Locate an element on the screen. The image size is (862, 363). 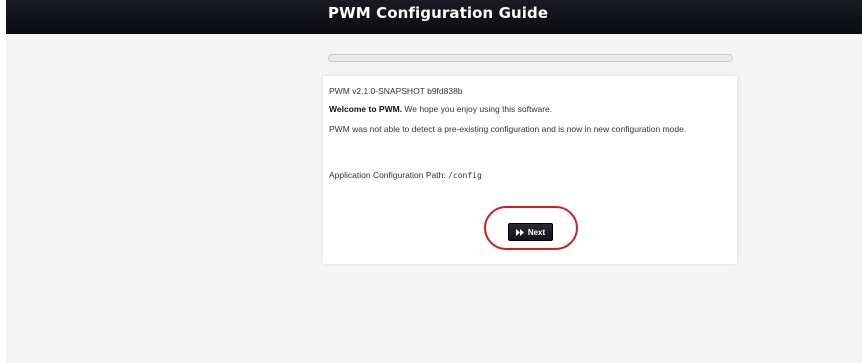
welcome-rest: We hope you enjoy using this software. is located at coordinates (477, 109).